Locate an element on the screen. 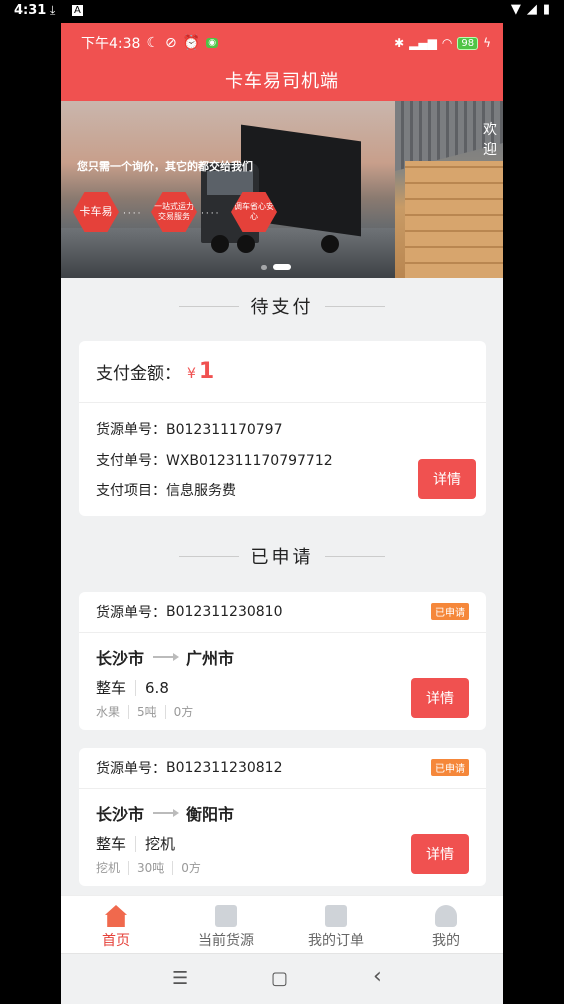 Image resolution: width=564 pixels, height=1004 pixels. amount-label: 支付金额： is located at coordinates (138, 374).